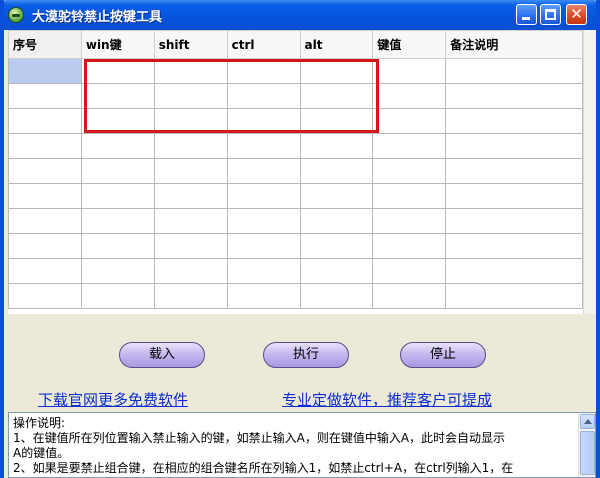 The height and width of the screenshot is (478, 600). Describe the element at coordinates (514, 44) in the screenshot. I see `column-header: 备注说明` at that location.